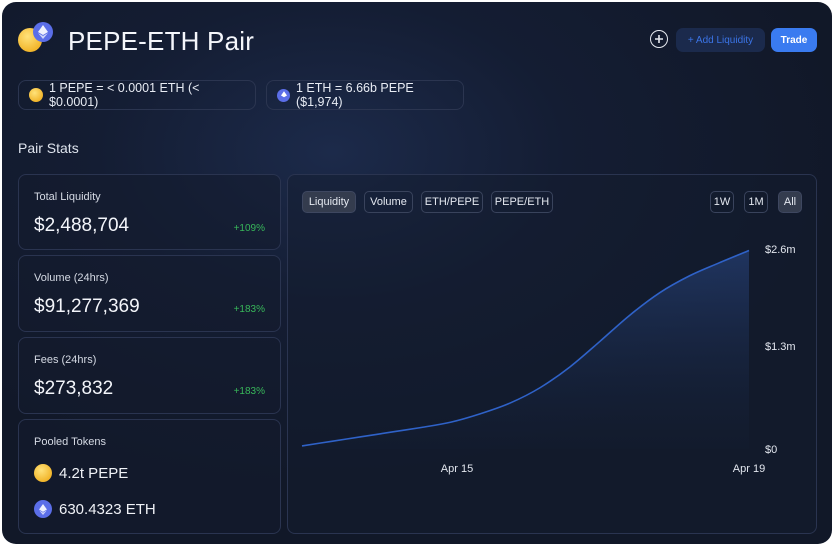  I want to click on stat-value: $91,277,369, so click(87, 306).